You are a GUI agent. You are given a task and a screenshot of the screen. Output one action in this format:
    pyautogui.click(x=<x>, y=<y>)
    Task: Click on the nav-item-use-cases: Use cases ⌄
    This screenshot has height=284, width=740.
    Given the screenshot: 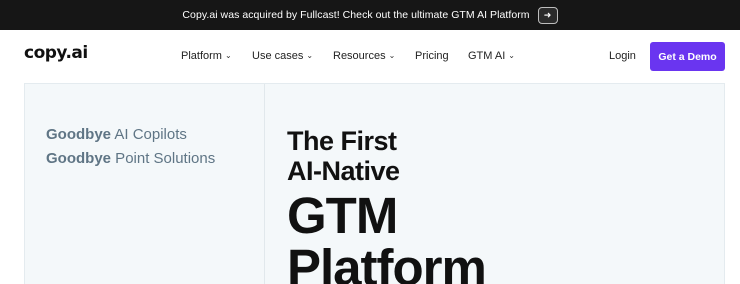 What is the action you would take?
    pyautogui.click(x=282, y=56)
    